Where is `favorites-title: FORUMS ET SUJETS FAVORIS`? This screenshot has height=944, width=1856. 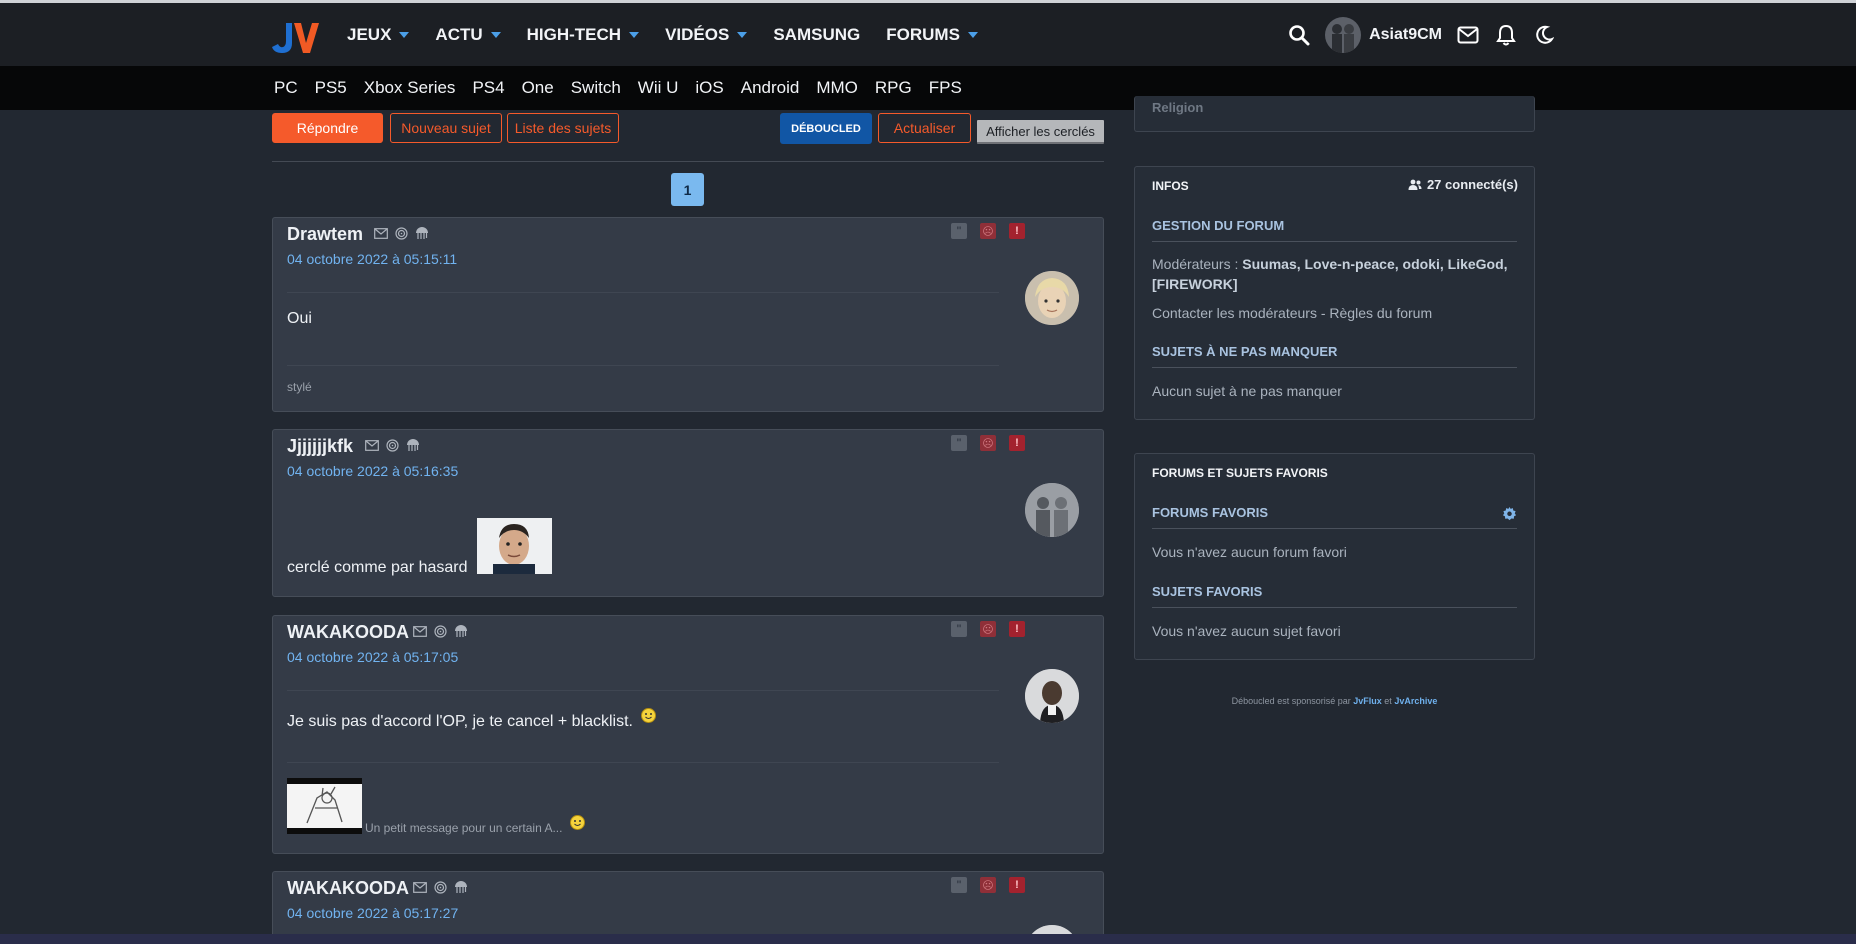 favorites-title: FORUMS ET SUJETS FAVORIS is located at coordinates (1240, 473).